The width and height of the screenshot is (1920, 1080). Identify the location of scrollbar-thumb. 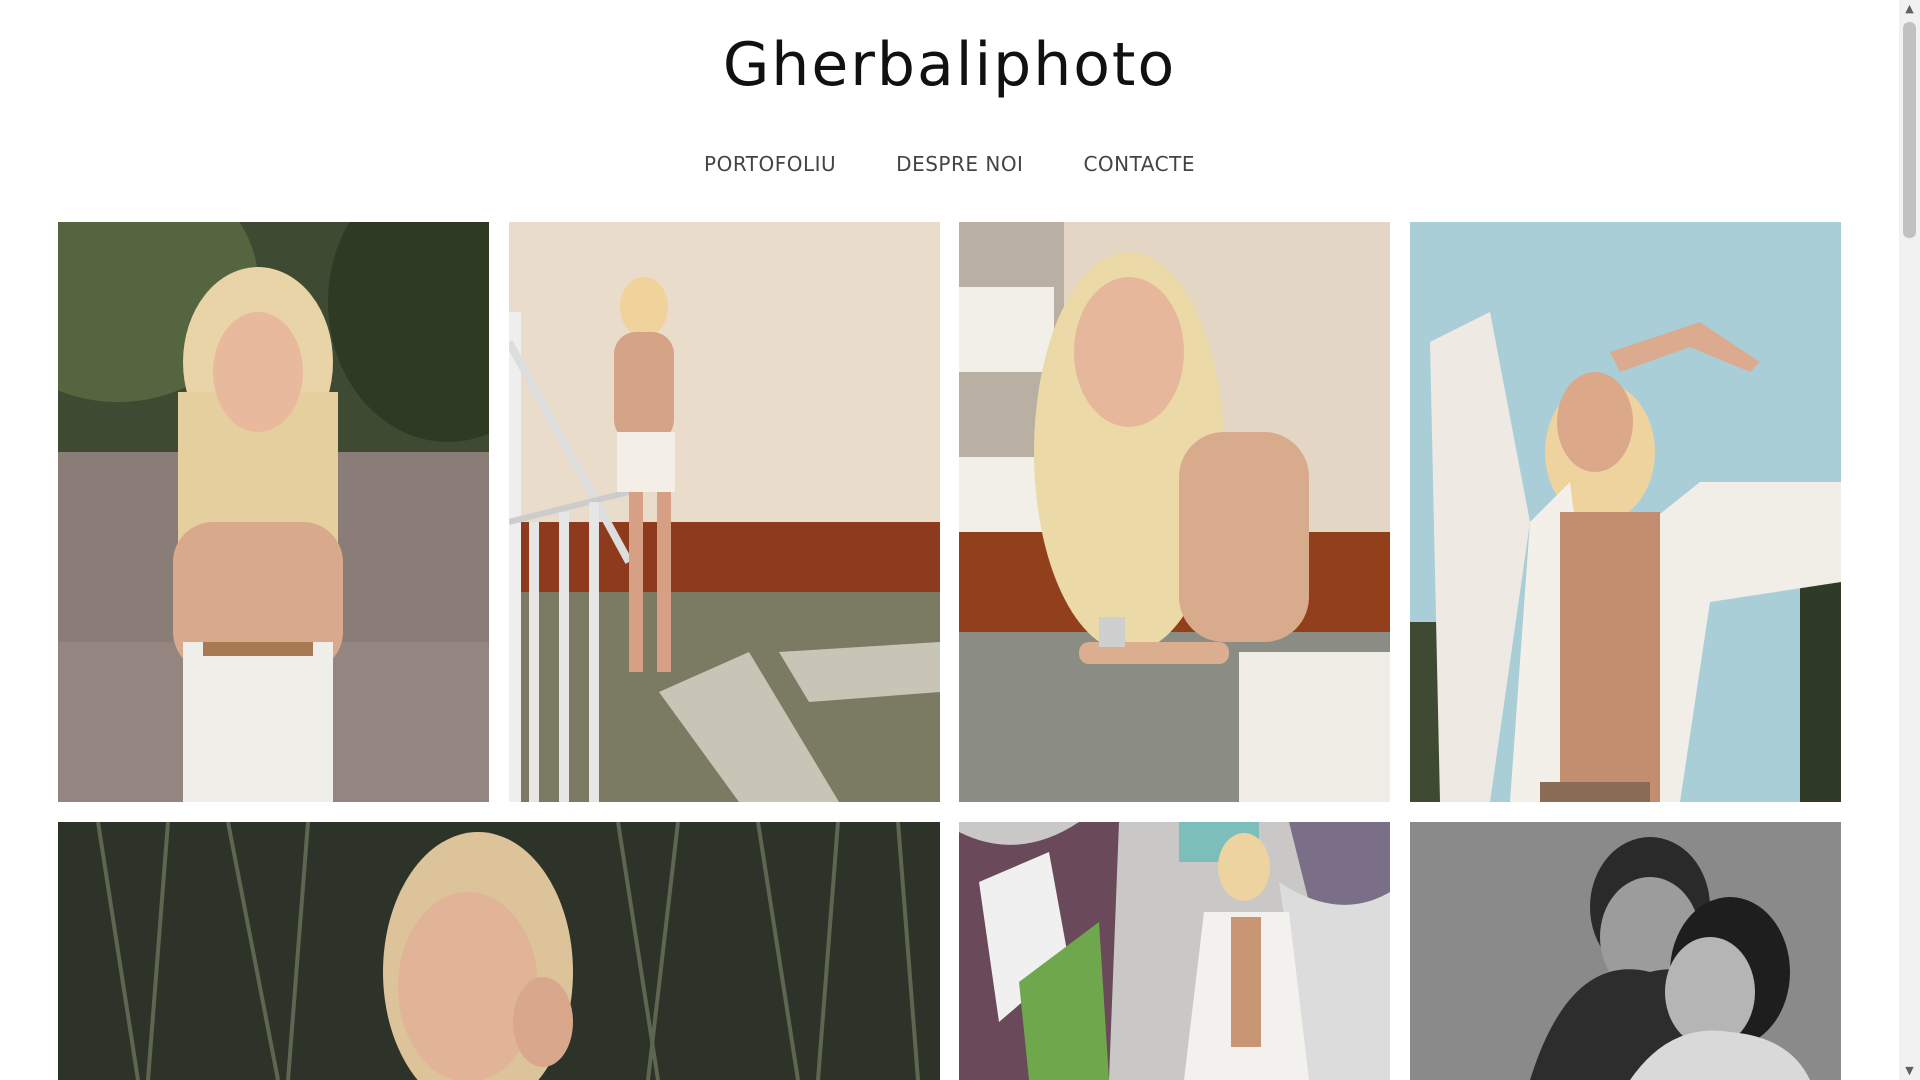
(1909, 130).